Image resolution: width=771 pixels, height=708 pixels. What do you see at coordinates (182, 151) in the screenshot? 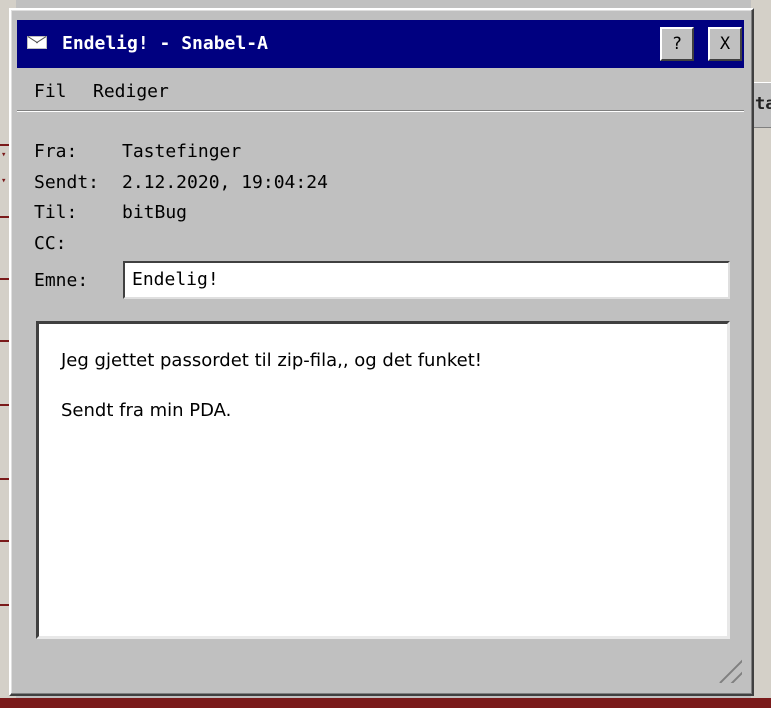
I see `from-value: Tastefinger` at bounding box center [182, 151].